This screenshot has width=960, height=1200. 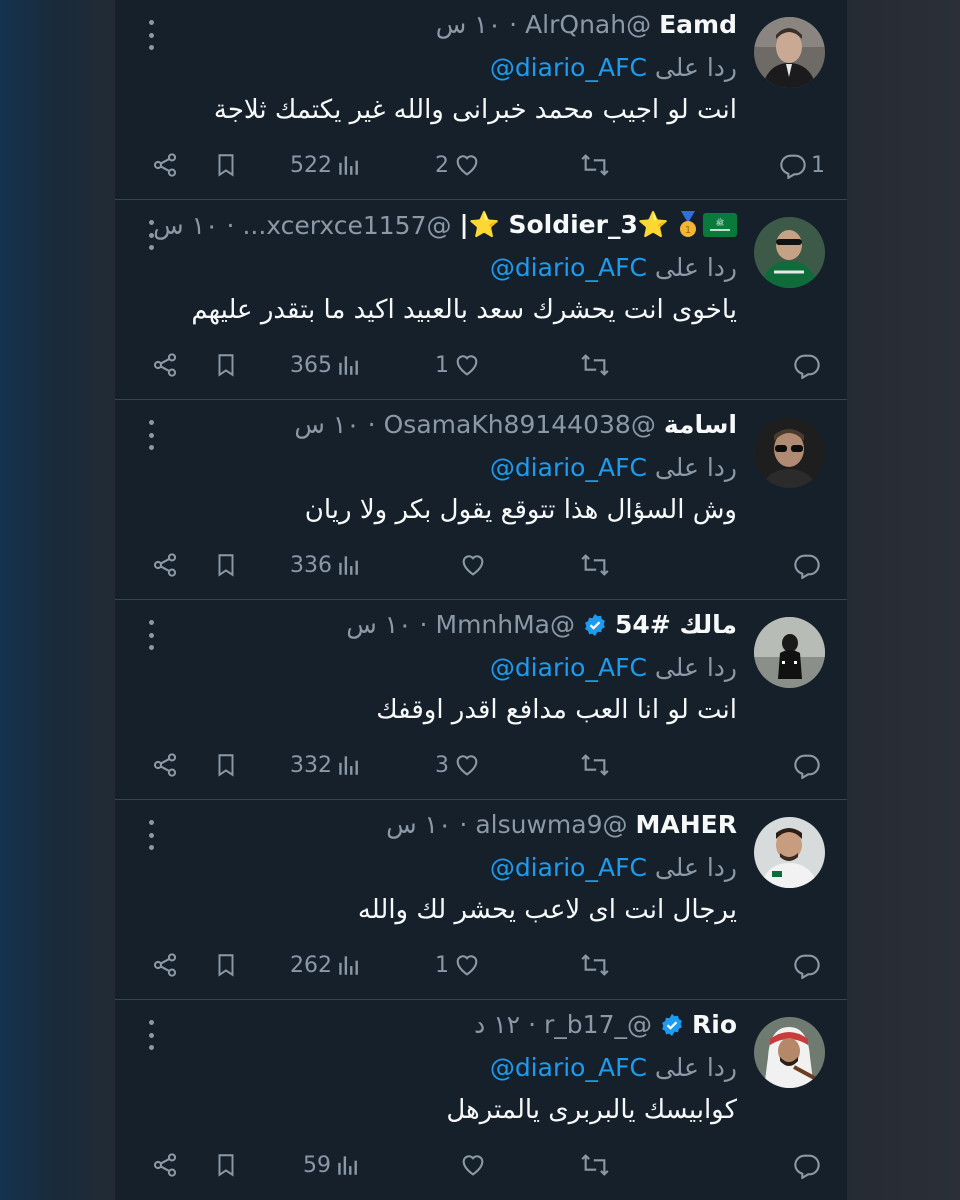 I want to click on like-button: 3, so click(x=458, y=765).